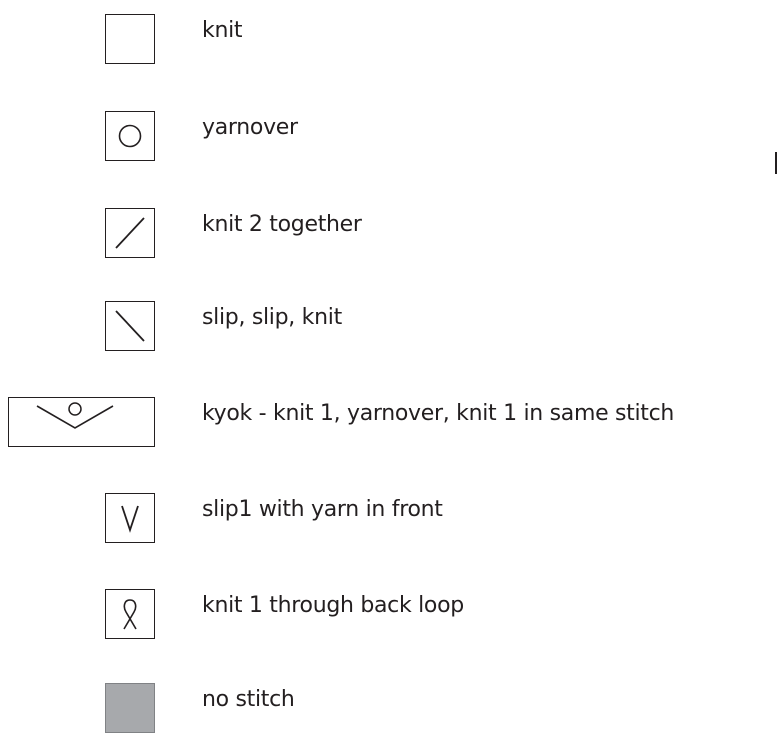 Image resolution: width=779 pixels, height=737 pixels. Describe the element at coordinates (250, 127) in the screenshot. I see `legend-label: yarnover` at that location.